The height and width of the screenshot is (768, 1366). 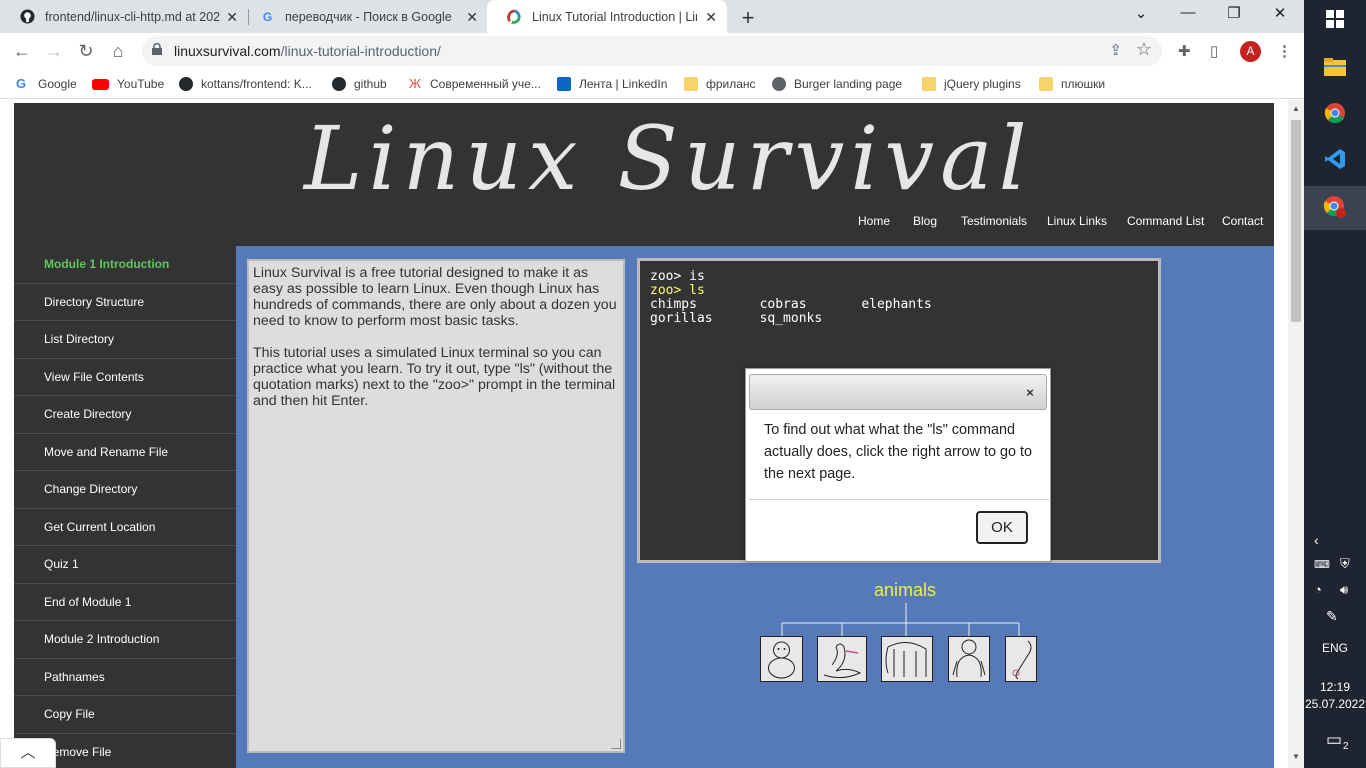 I want to click on nav-linux-links: Linux Links, so click(x=1077, y=221).